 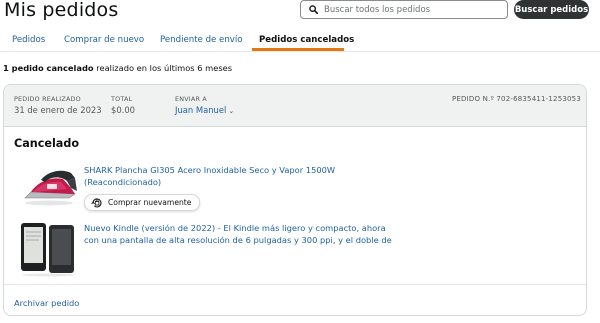 What do you see at coordinates (48, 68) in the screenshot?
I see `cancelled-count: 1 pedido cancelado` at bounding box center [48, 68].